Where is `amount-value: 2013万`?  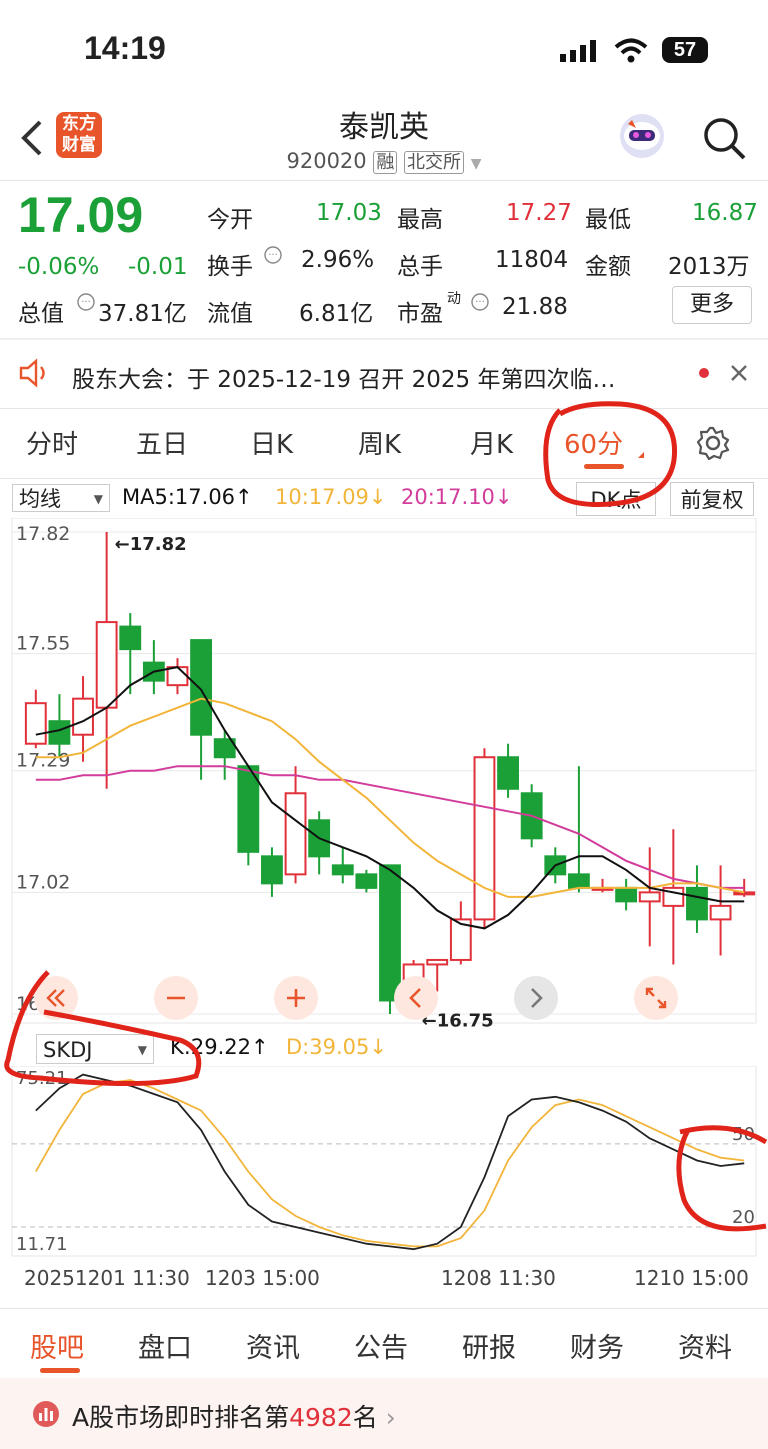
amount-value: 2013万 is located at coordinates (709, 267).